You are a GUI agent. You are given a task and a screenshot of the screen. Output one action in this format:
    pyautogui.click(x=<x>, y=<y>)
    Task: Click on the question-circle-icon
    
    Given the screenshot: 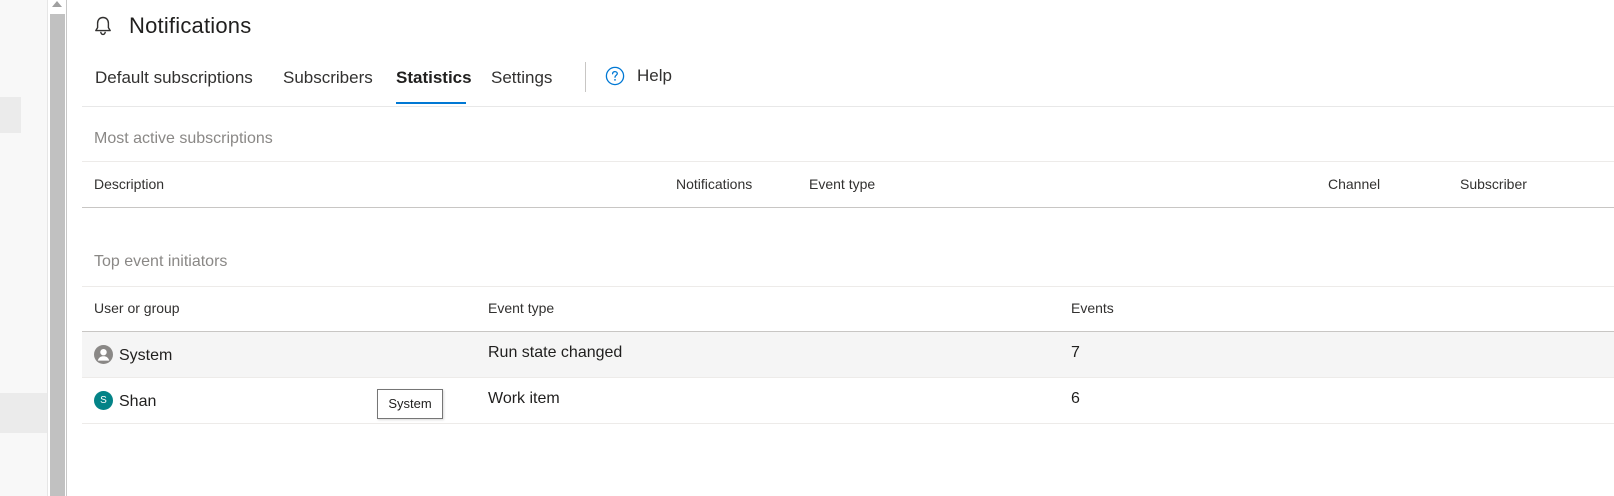 What is the action you would take?
    pyautogui.click(x=615, y=76)
    